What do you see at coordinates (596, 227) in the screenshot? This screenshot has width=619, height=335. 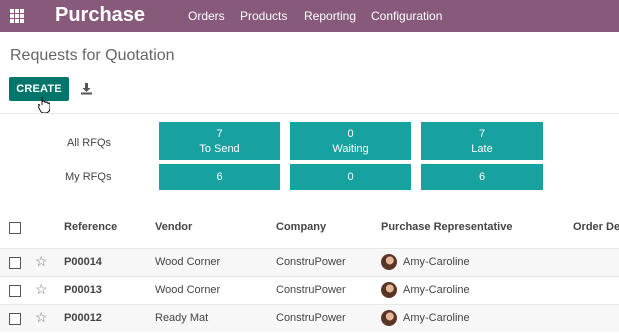 I see `column-order-deadline: Order De` at bounding box center [596, 227].